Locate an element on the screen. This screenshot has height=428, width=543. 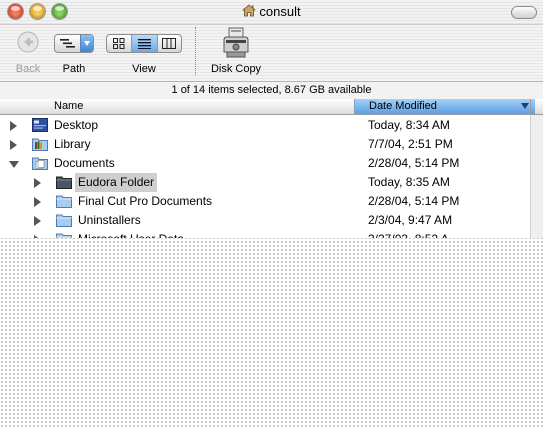
item-date: Today, 8:34 AM is located at coordinates (409, 125).